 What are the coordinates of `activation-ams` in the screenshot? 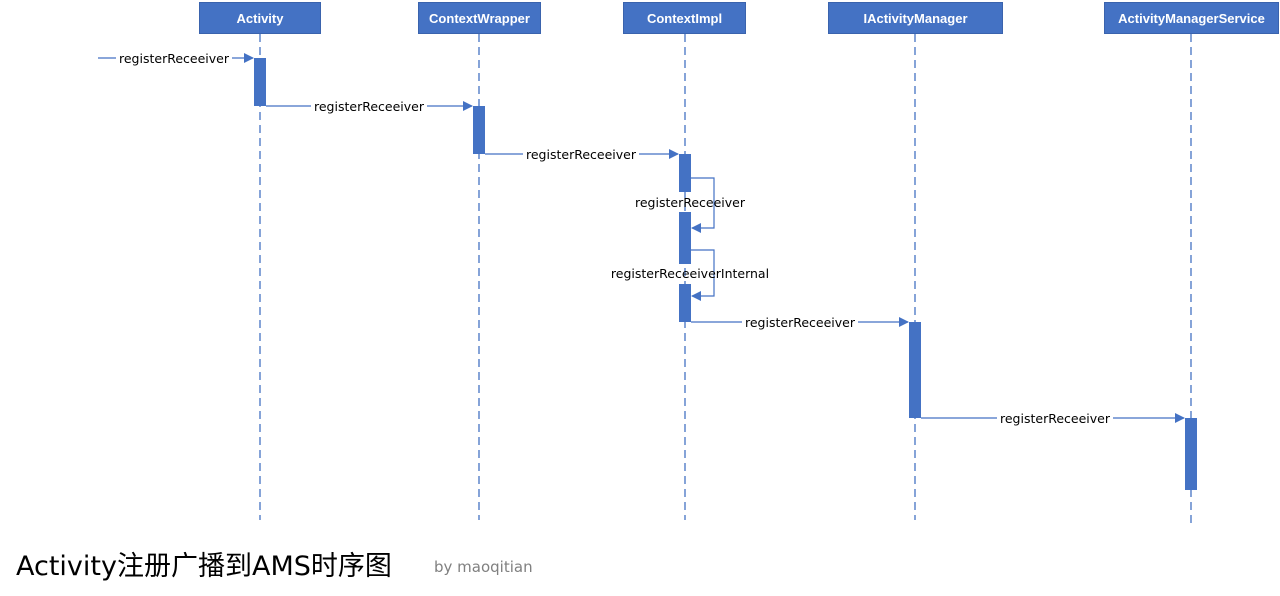 It's located at (1191, 454).